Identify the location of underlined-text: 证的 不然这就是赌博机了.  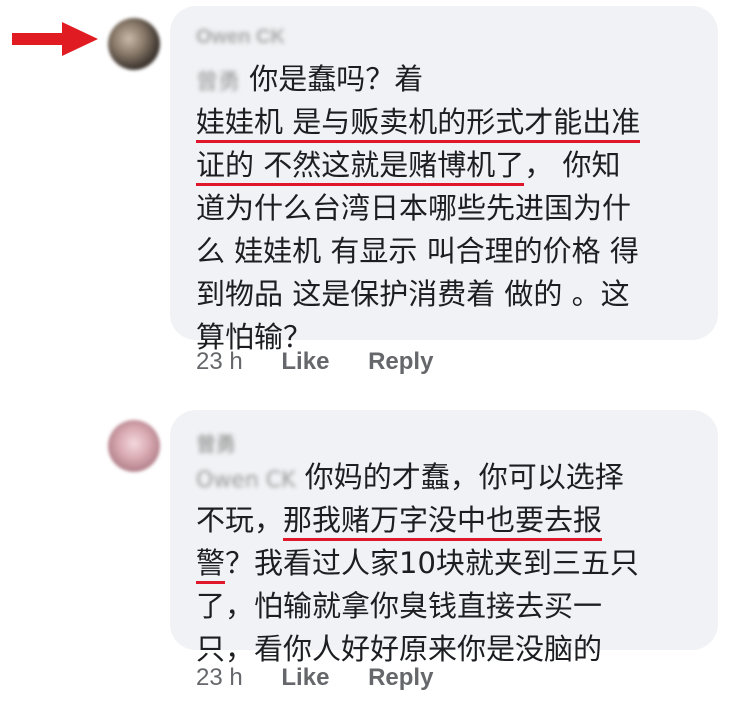
(360, 167).